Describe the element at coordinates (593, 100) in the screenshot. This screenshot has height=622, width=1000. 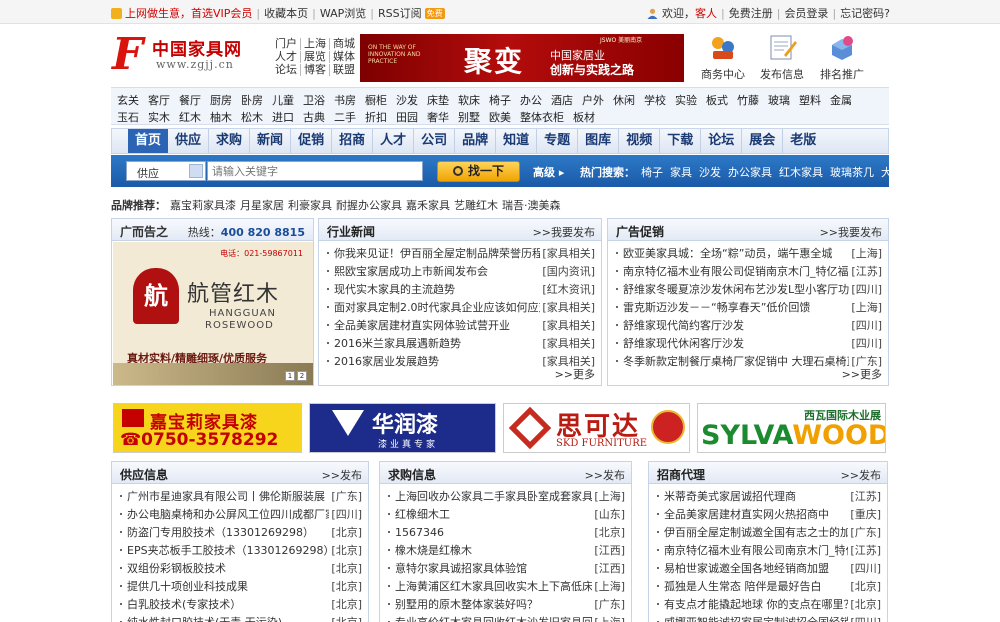
I see `category-link: 户外` at that location.